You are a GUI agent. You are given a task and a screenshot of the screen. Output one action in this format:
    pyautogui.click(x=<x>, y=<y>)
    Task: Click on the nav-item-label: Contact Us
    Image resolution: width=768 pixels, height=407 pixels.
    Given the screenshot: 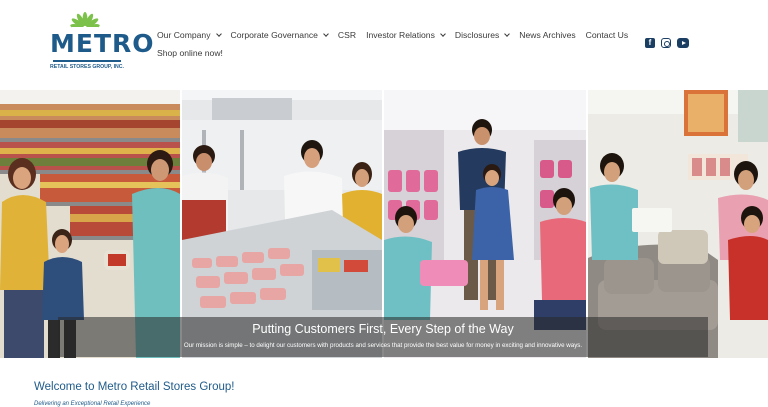 What is the action you would take?
    pyautogui.click(x=607, y=35)
    